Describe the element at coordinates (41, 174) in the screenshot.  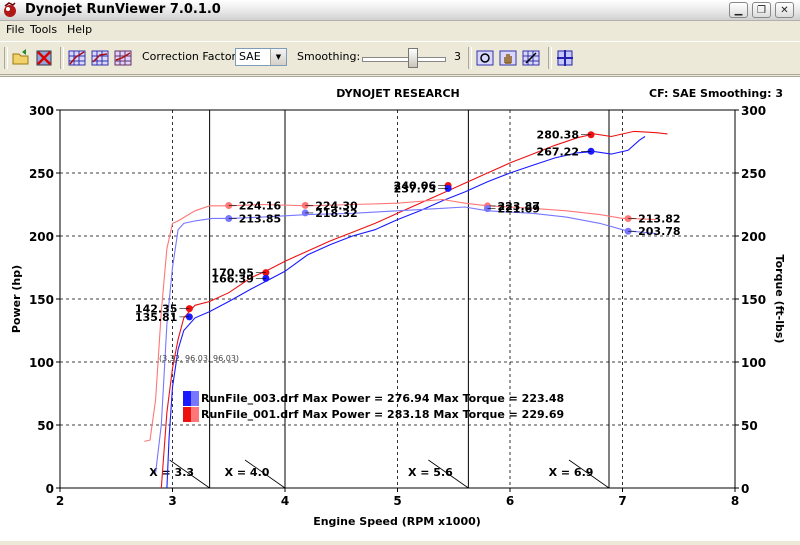
I see `y-tick-label-left: 250` at that location.